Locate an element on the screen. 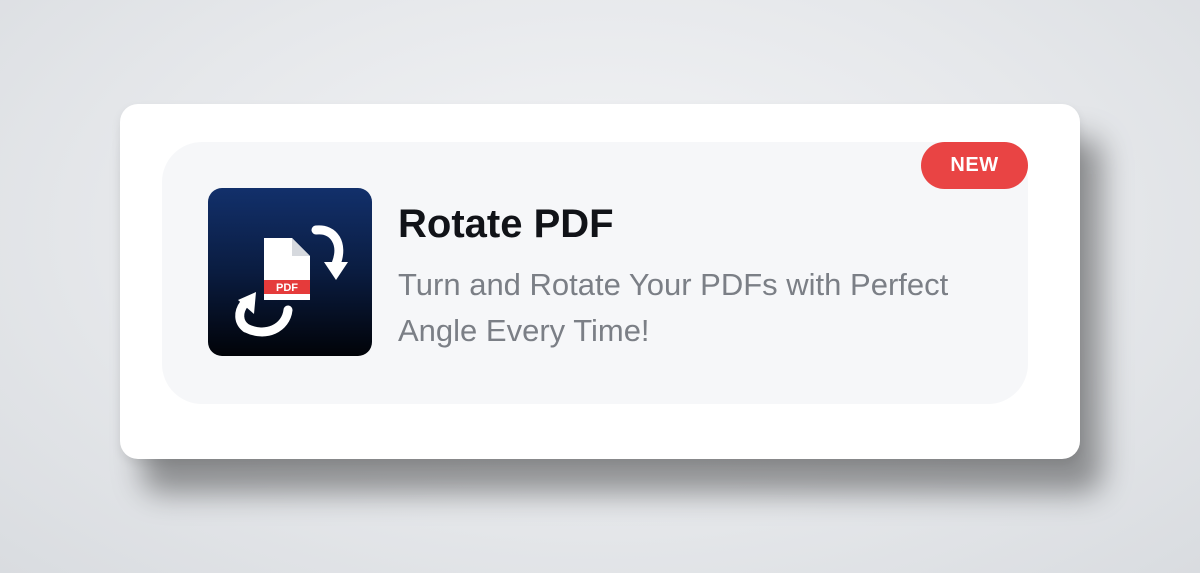 The image size is (1200, 573). new-badge: NEW is located at coordinates (974, 165).